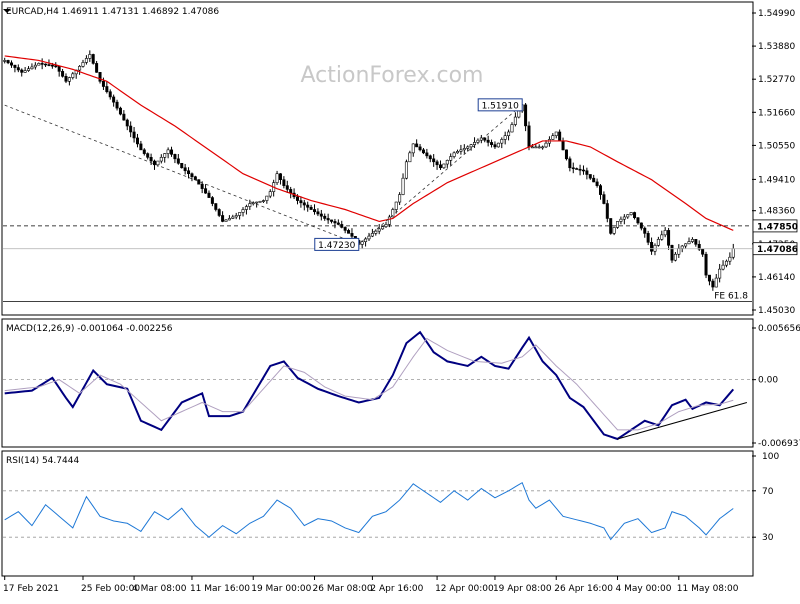 This screenshot has height=604, width=800. Describe the element at coordinates (776, 47) in the screenshot. I see `y-tick-label: 1.53880` at that location.